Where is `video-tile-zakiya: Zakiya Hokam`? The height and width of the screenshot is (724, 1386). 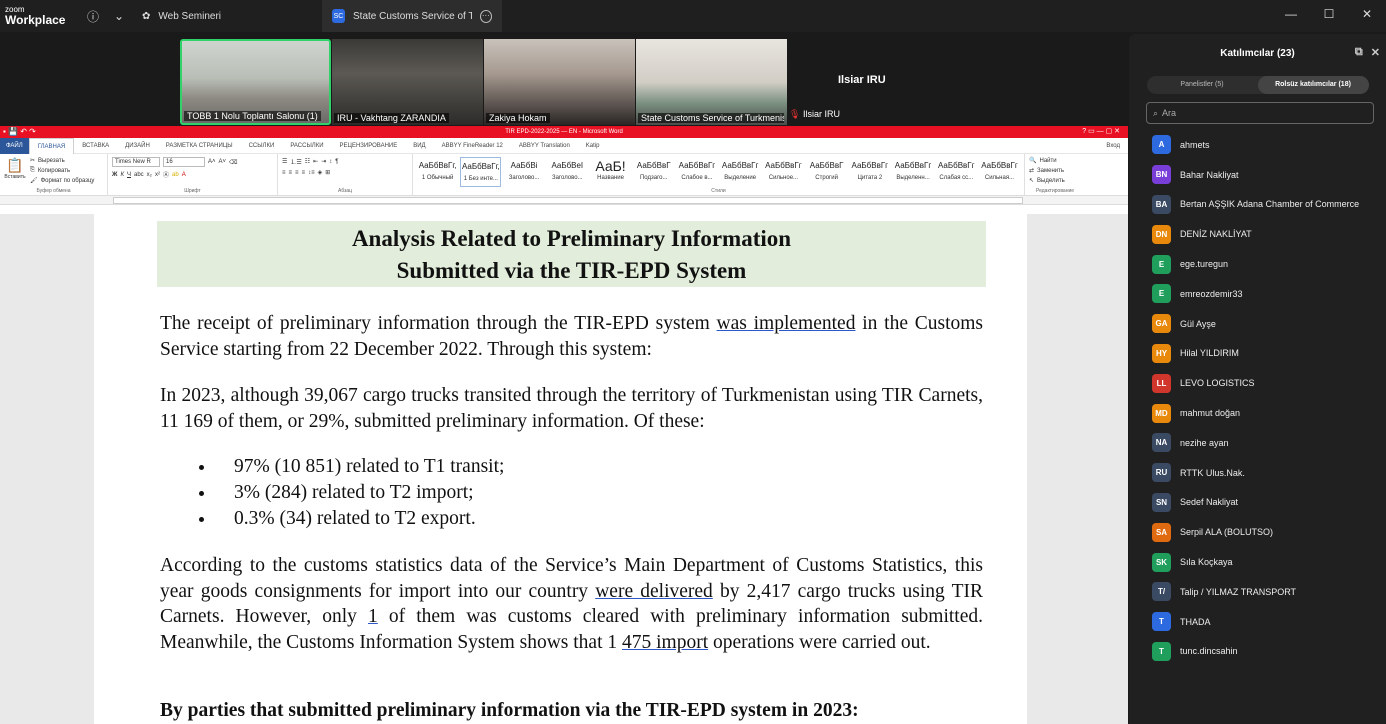
video-tile-zakiya: Zakiya Hokam is located at coordinates (559, 82).